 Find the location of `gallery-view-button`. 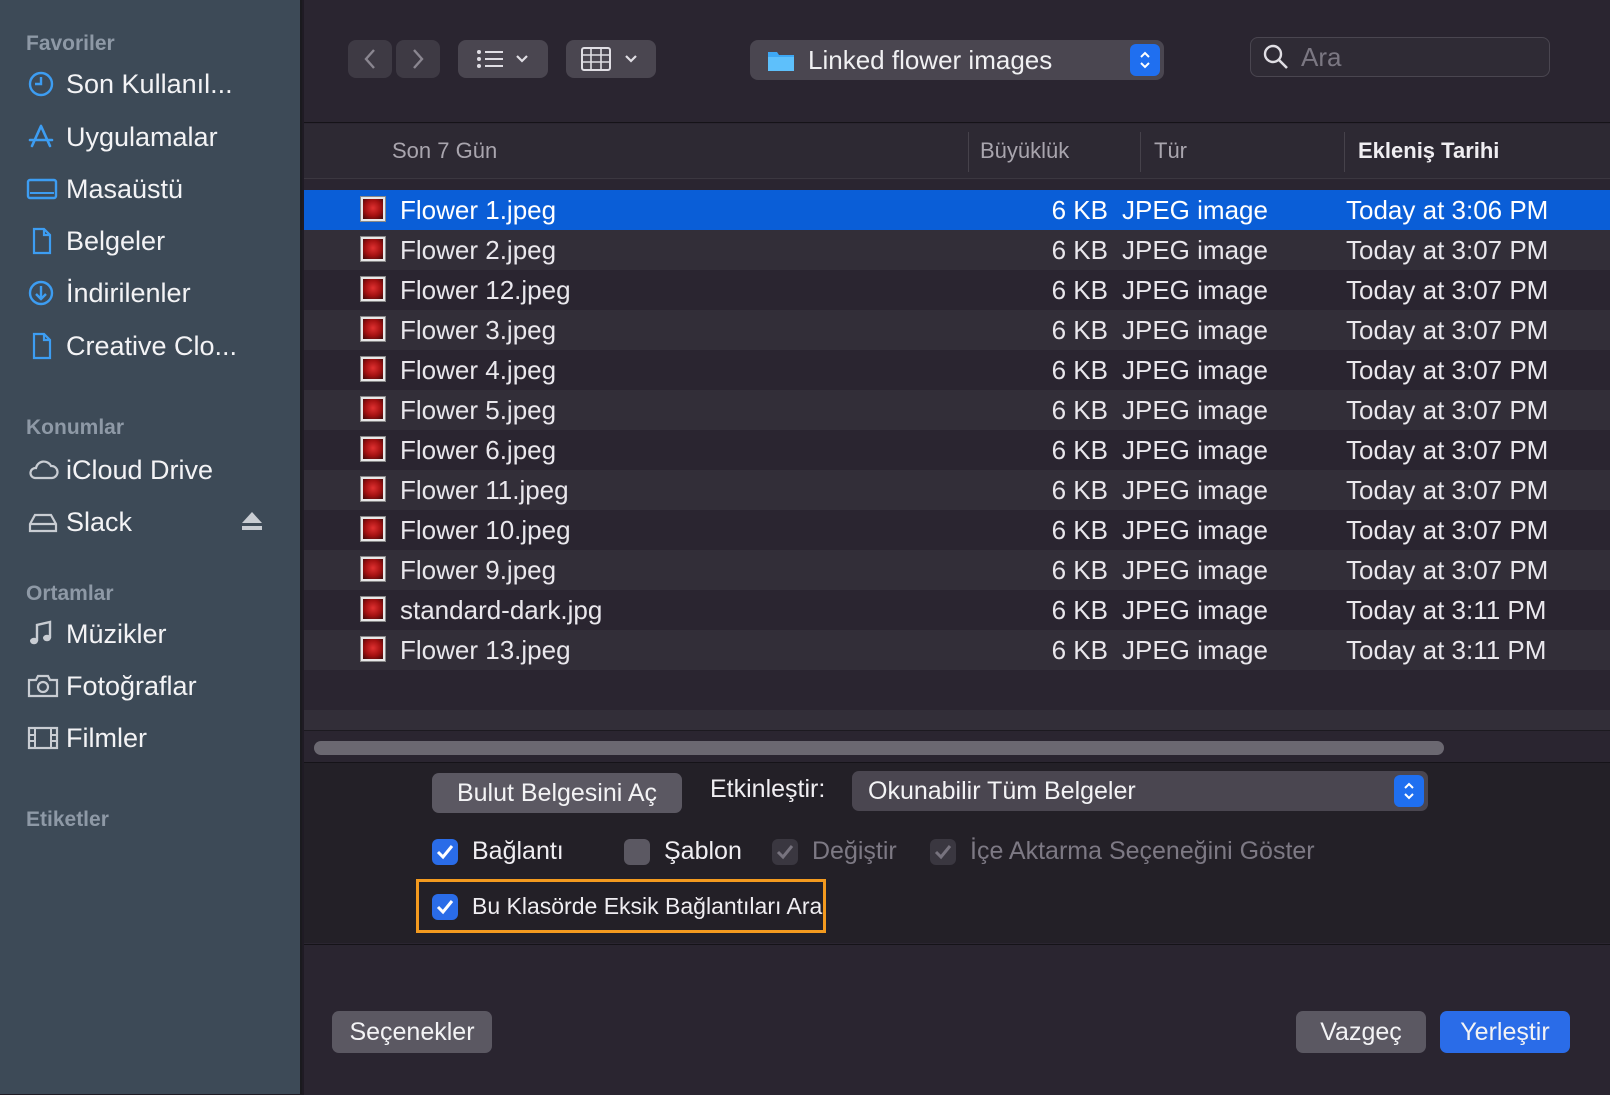

gallery-view-button is located at coordinates (611, 59).